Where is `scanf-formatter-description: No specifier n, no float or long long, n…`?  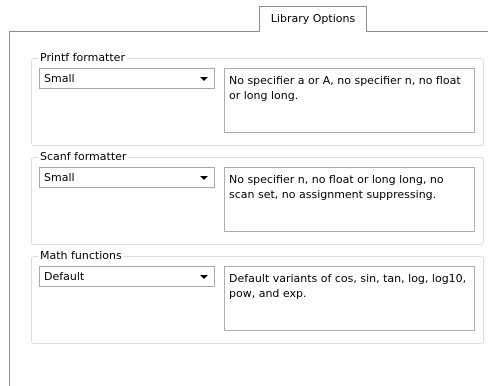 scanf-formatter-description: No specifier n, no float or long long, n… is located at coordinates (349, 199).